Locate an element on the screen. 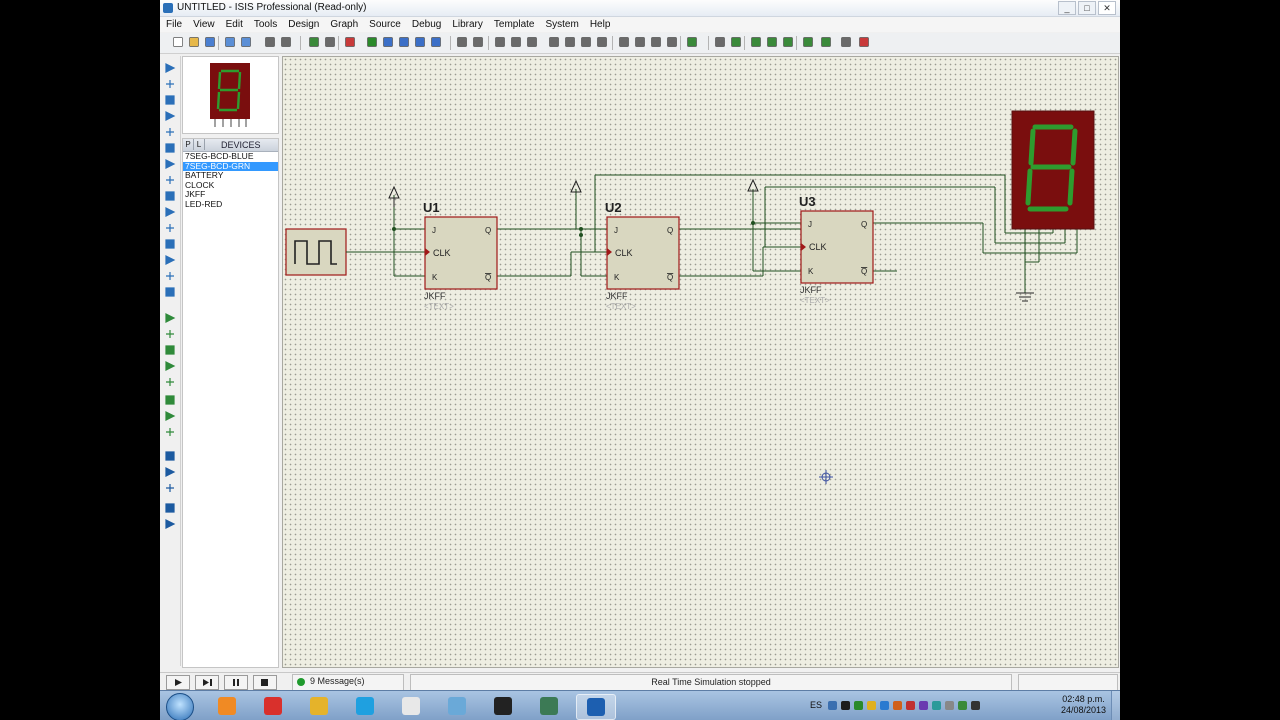  text-script-tool is located at coordinates (170, 132).